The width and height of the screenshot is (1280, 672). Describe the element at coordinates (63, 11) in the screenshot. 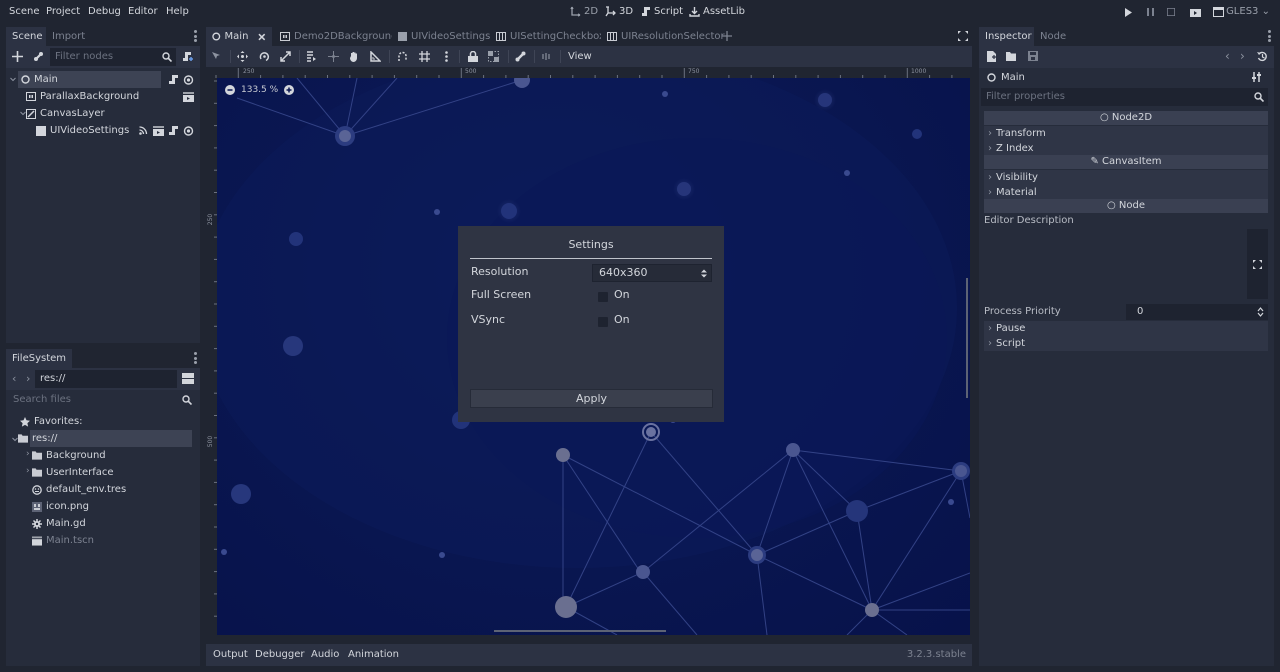

I see `menu-project: Project` at that location.